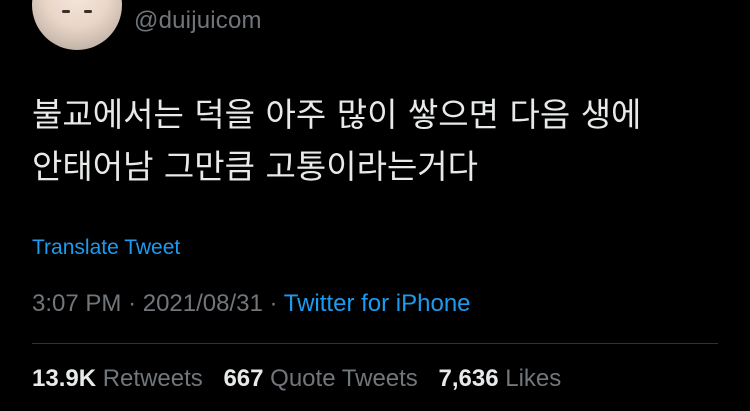 Image resolution: width=750 pixels, height=411 pixels. What do you see at coordinates (66, 11) in the screenshot?
I see `avatar-eye-left` at bounding box center [66, 11].